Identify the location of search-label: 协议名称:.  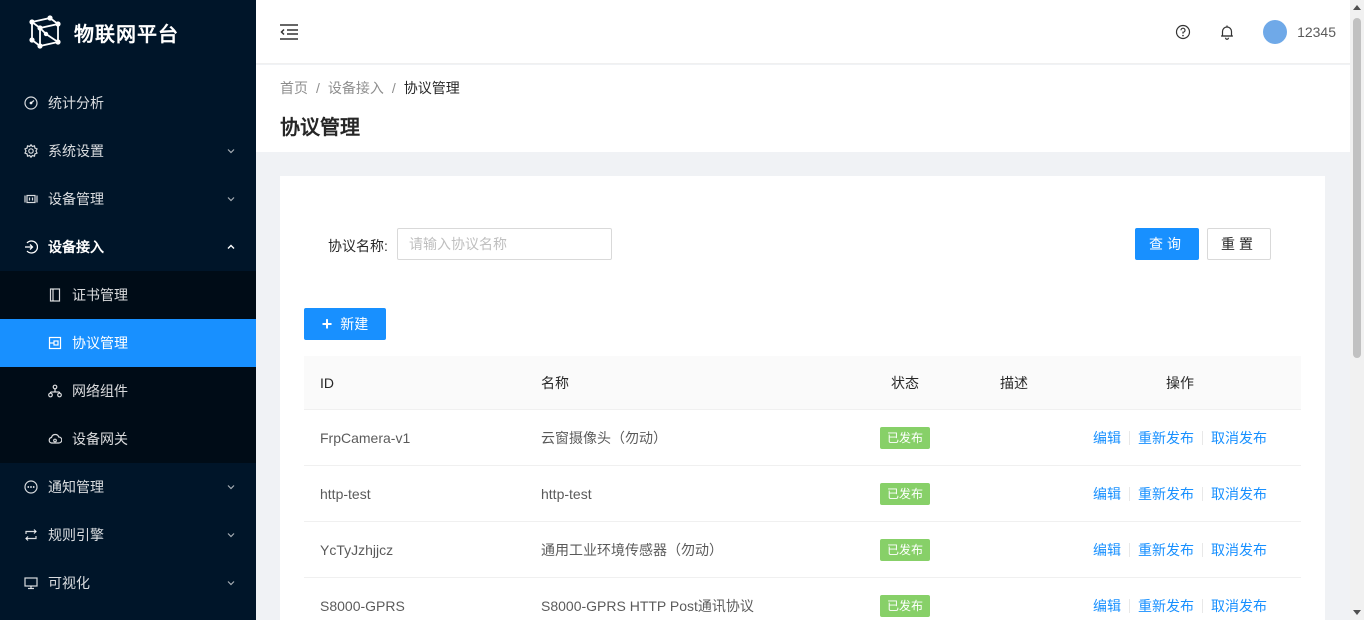
(358, 246).